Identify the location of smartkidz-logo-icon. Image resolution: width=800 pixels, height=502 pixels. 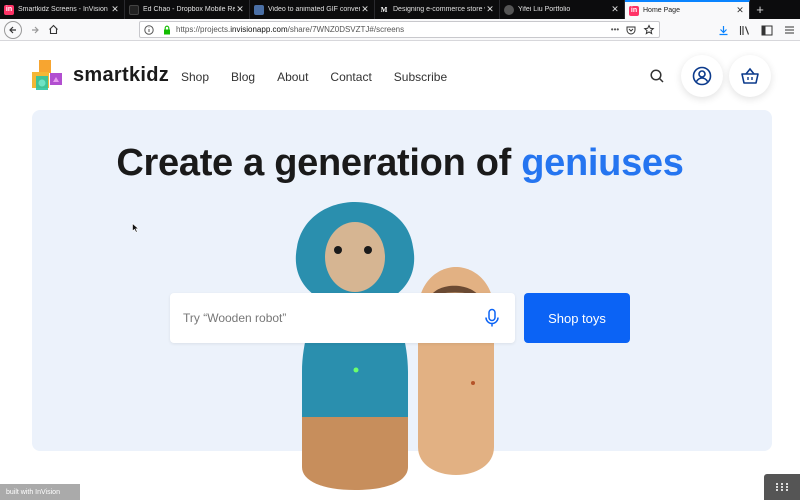
(49, 76).